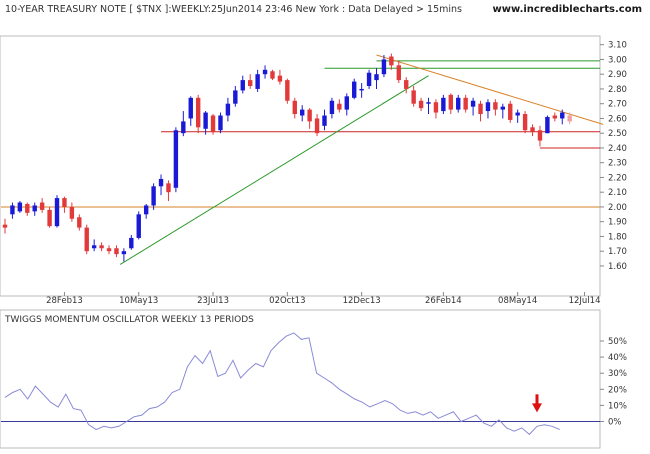 The width and height of the screenshot is (650, 454). What do you see at coordinates (517, 301) in the screenshot?
I see `date-tick-label: 08May14` at bounding box center [517, 301].